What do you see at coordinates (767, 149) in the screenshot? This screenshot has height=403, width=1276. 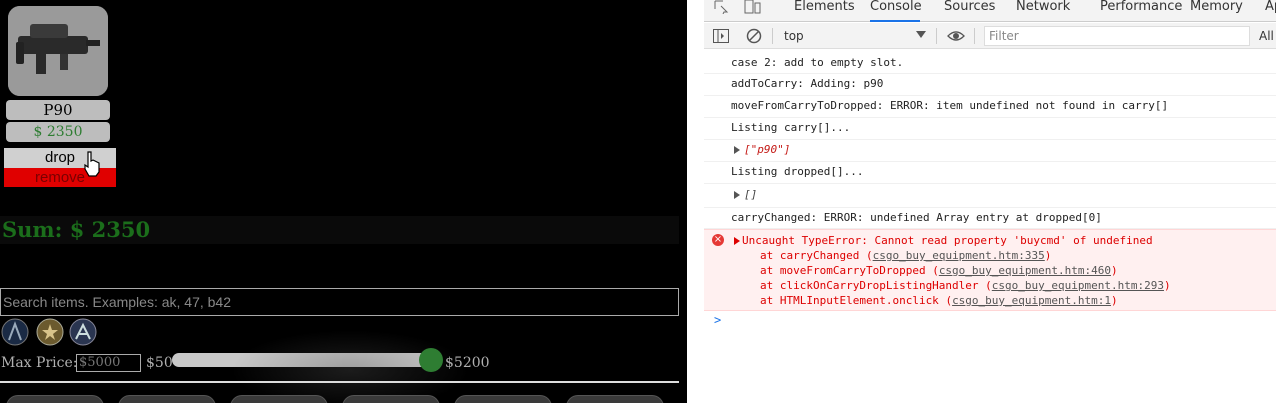 I see `array-preview-text: ["p90"]` at bounding box center [767, 149].